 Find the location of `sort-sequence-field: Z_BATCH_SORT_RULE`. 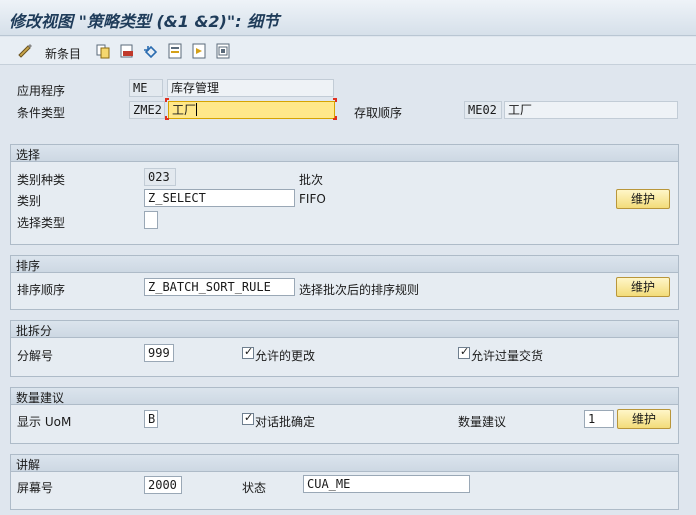

sort-sequence-field: Z_BATCH_SORT_RULE is located at coordinates (219, 287).